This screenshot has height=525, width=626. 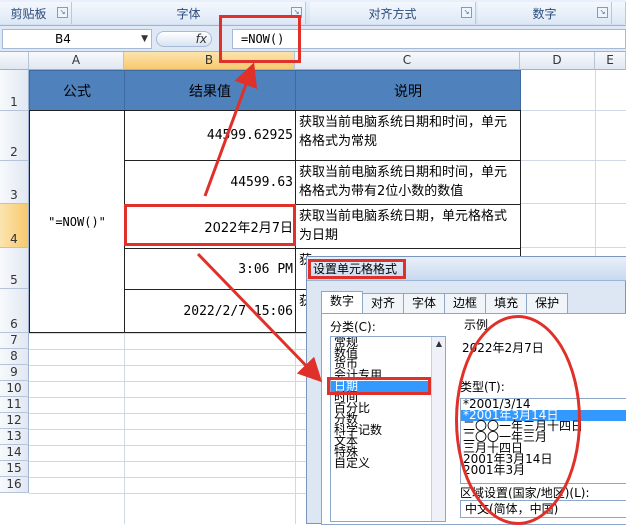 I want to click on header-cell-formula: 公式, so click(x=77, y=90).